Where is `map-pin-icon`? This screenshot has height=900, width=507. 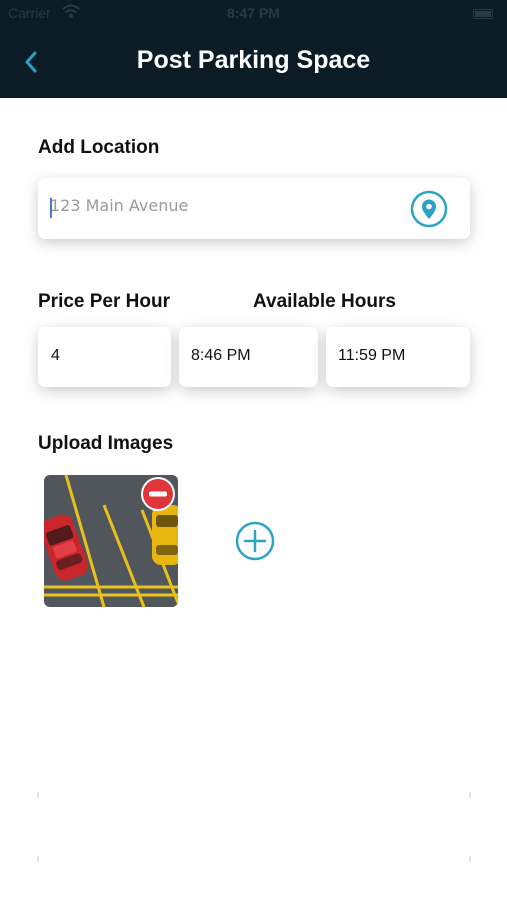
map-pin-icon is located at coordinates (429, 209).